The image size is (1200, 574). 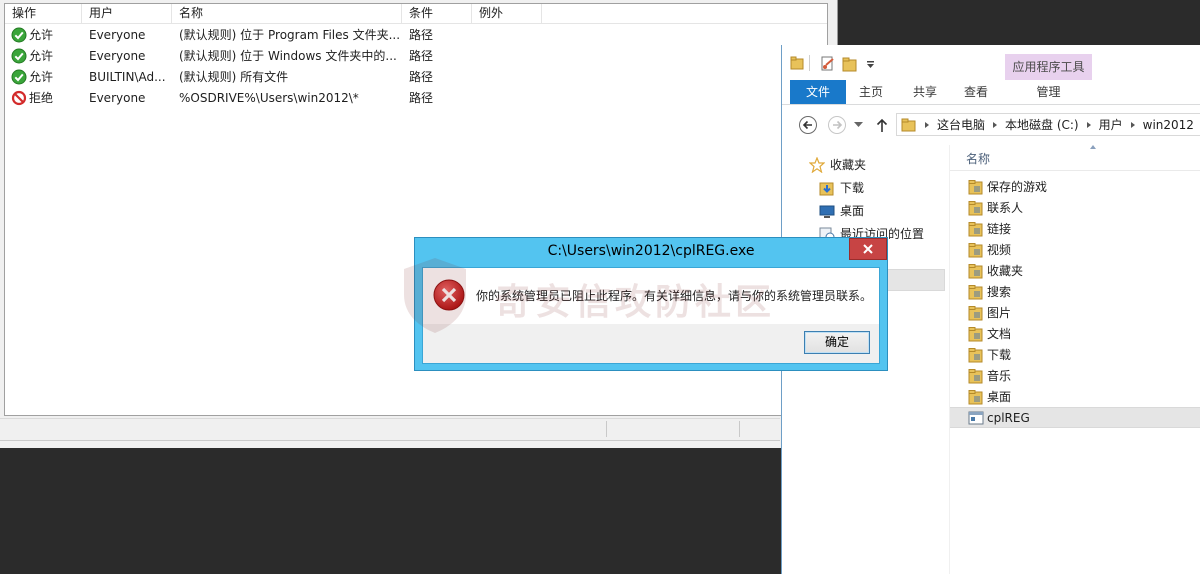 I want to click on column-header-user: 用户, so click(x=127, y=14).